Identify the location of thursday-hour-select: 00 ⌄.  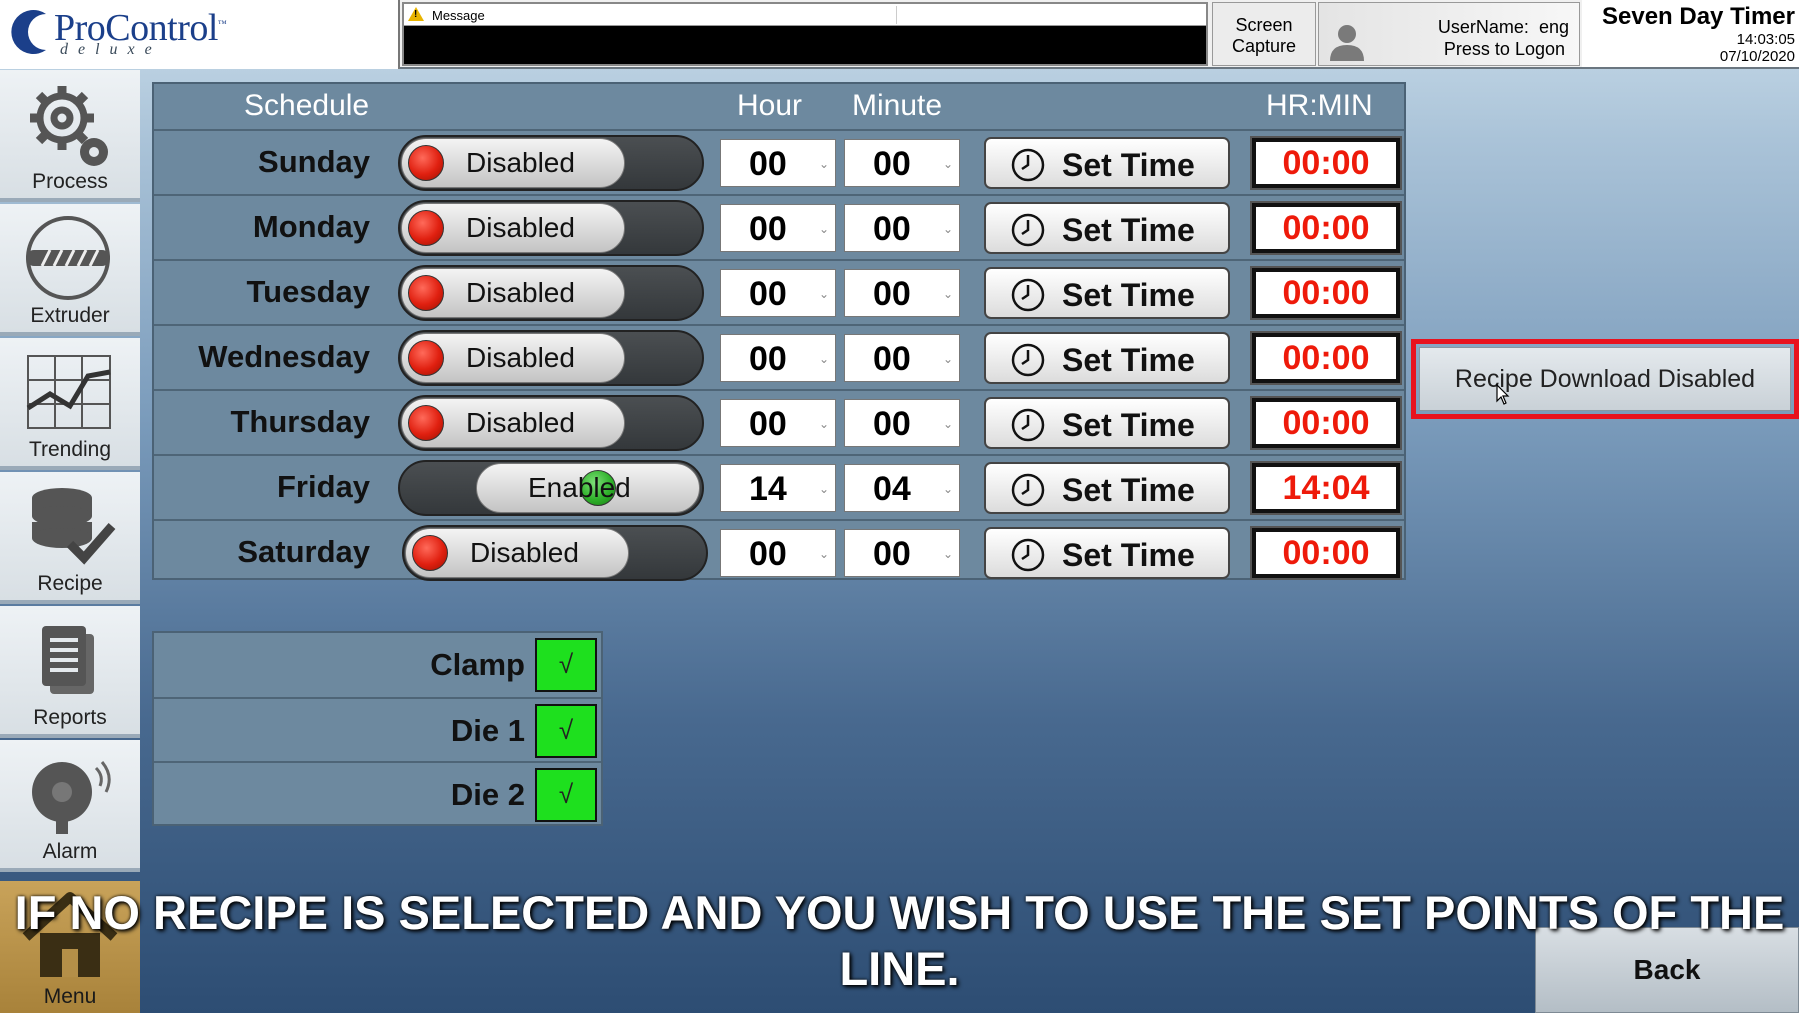
(778, 423).